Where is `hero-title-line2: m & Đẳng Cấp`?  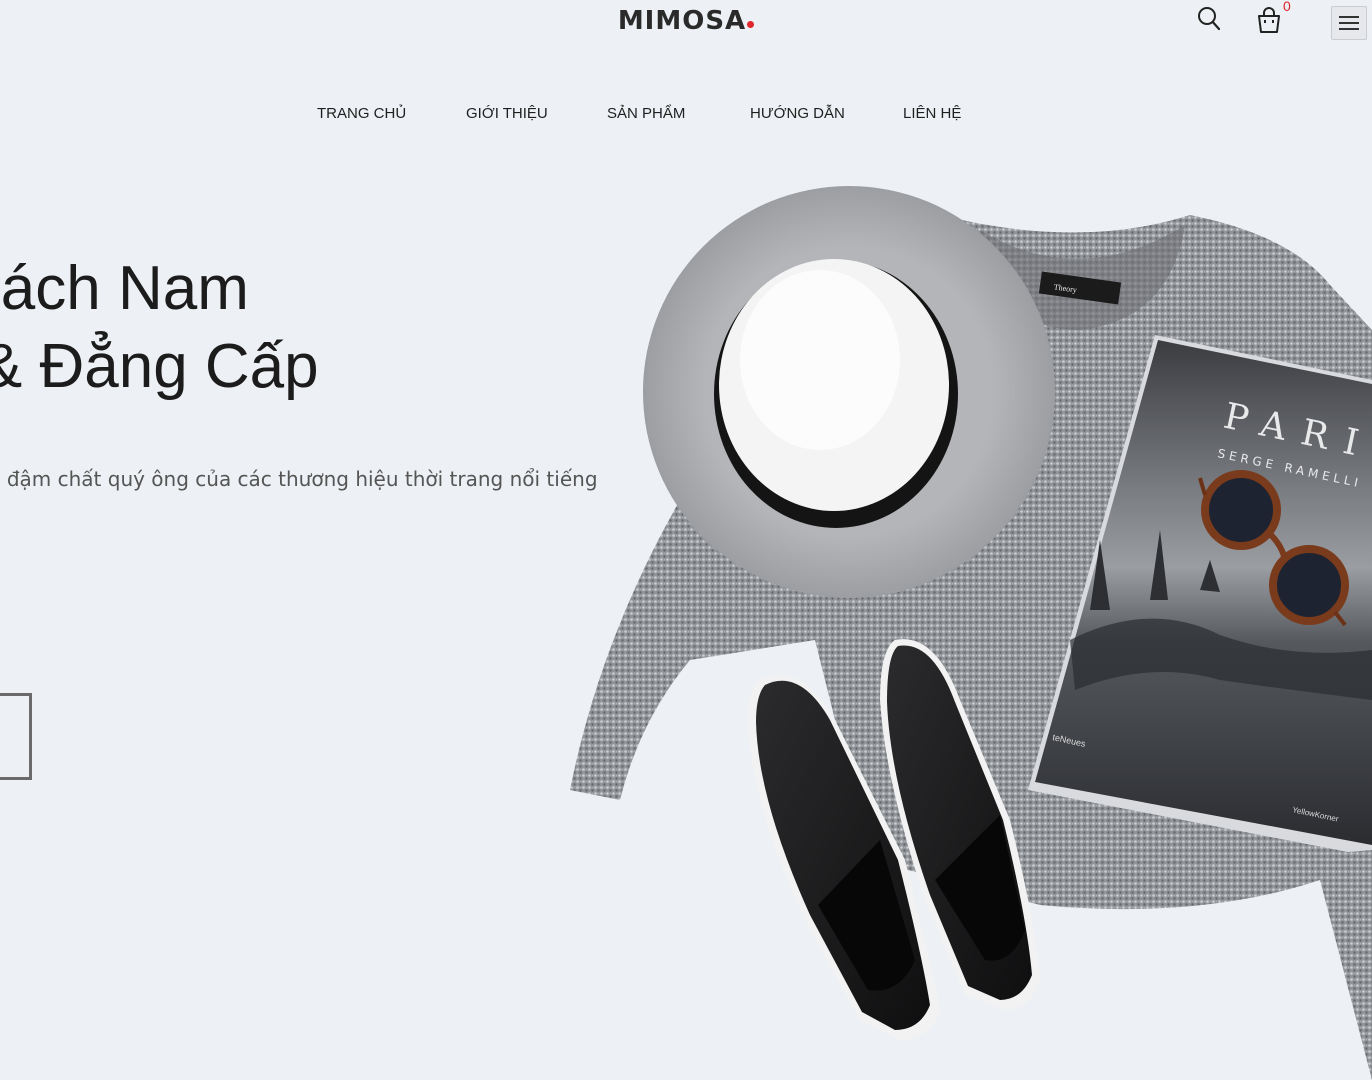
hero-title-line2: m & Đẳng Cấp is located at coordinates (159, 366).